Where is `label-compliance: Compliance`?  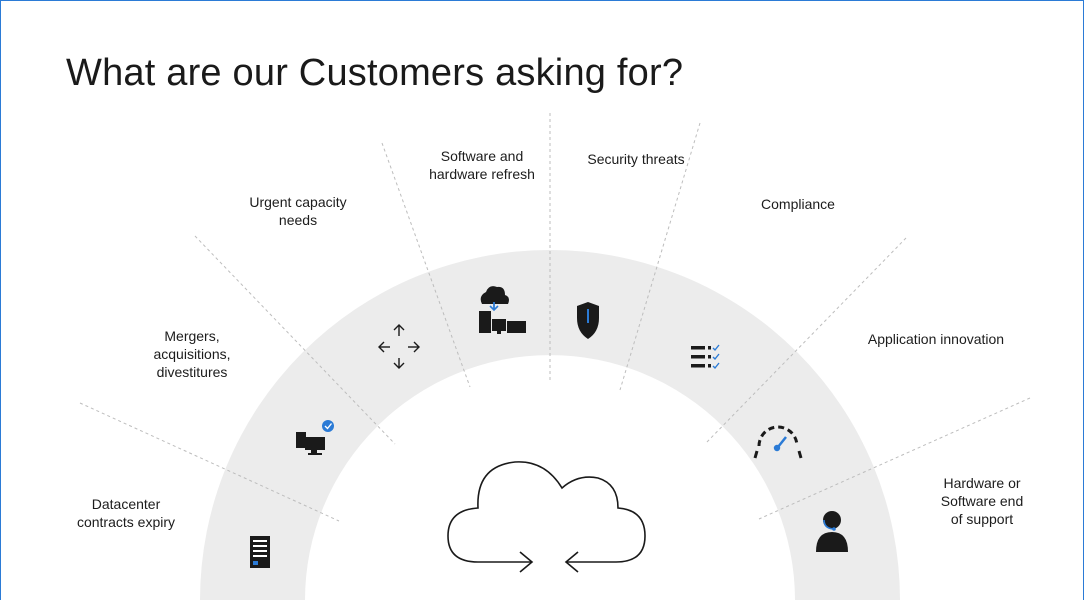
label-compliance: Compliance is located at coordinates (798, 204).